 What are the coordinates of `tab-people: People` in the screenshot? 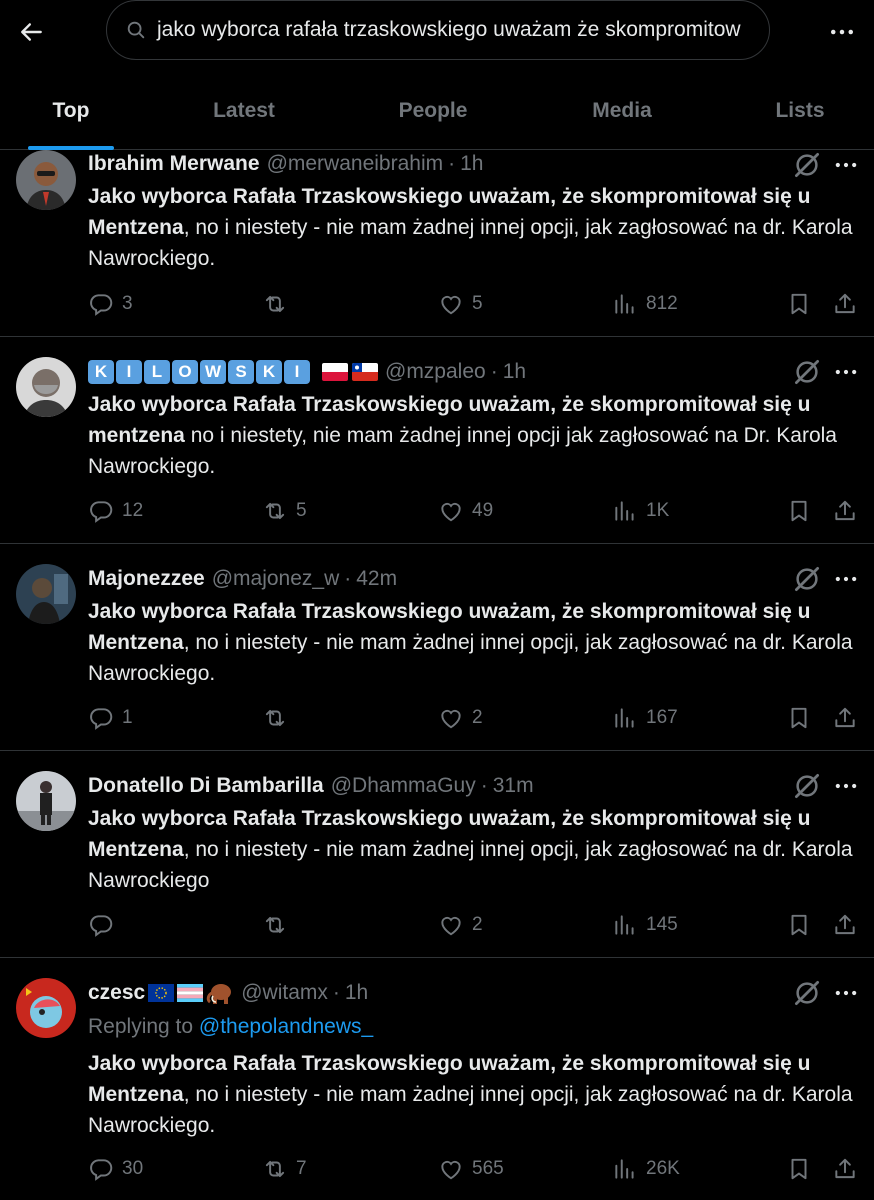 It's located at (433, 111).